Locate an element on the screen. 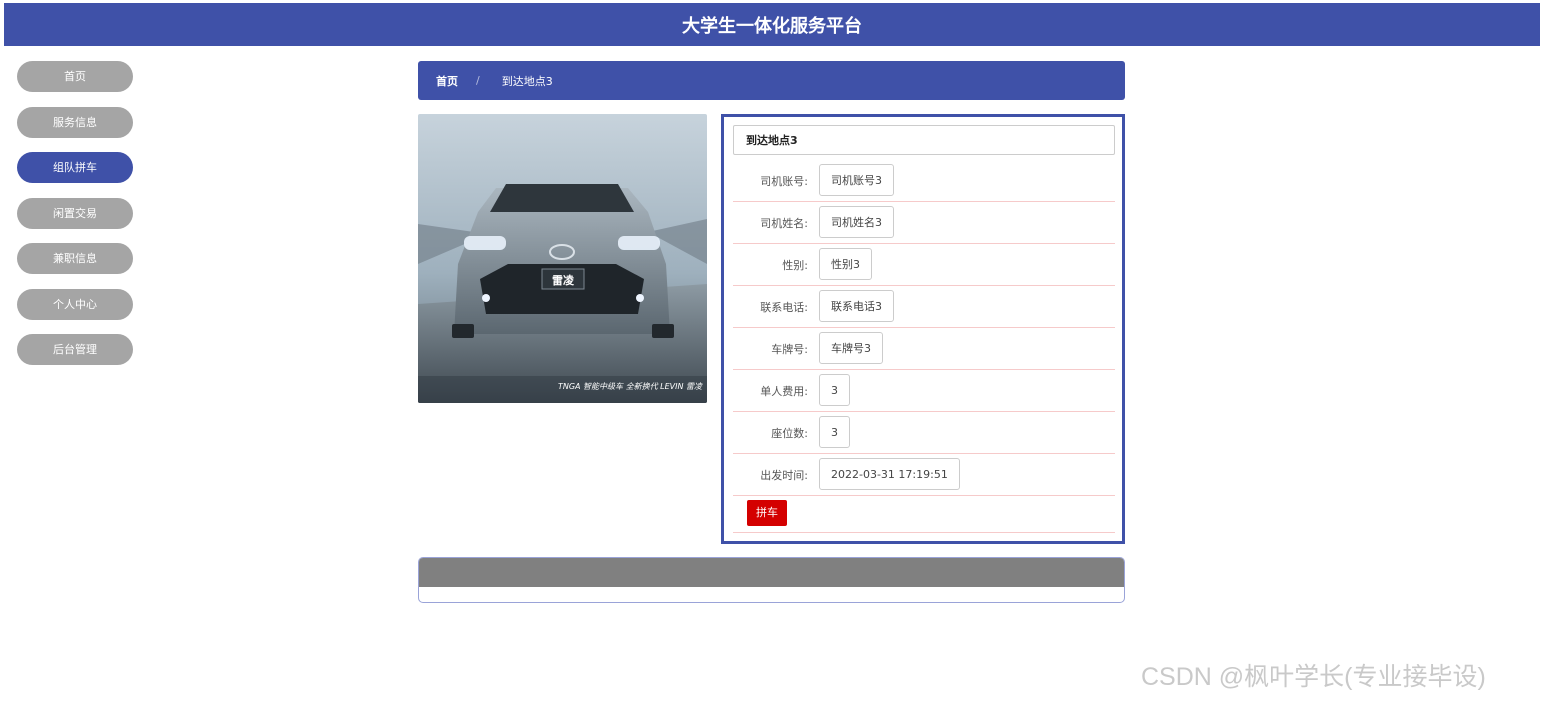 The height and width of the screenshot is (701, 1541). field-label: 联系电话: is located at coordinates (784, 307).